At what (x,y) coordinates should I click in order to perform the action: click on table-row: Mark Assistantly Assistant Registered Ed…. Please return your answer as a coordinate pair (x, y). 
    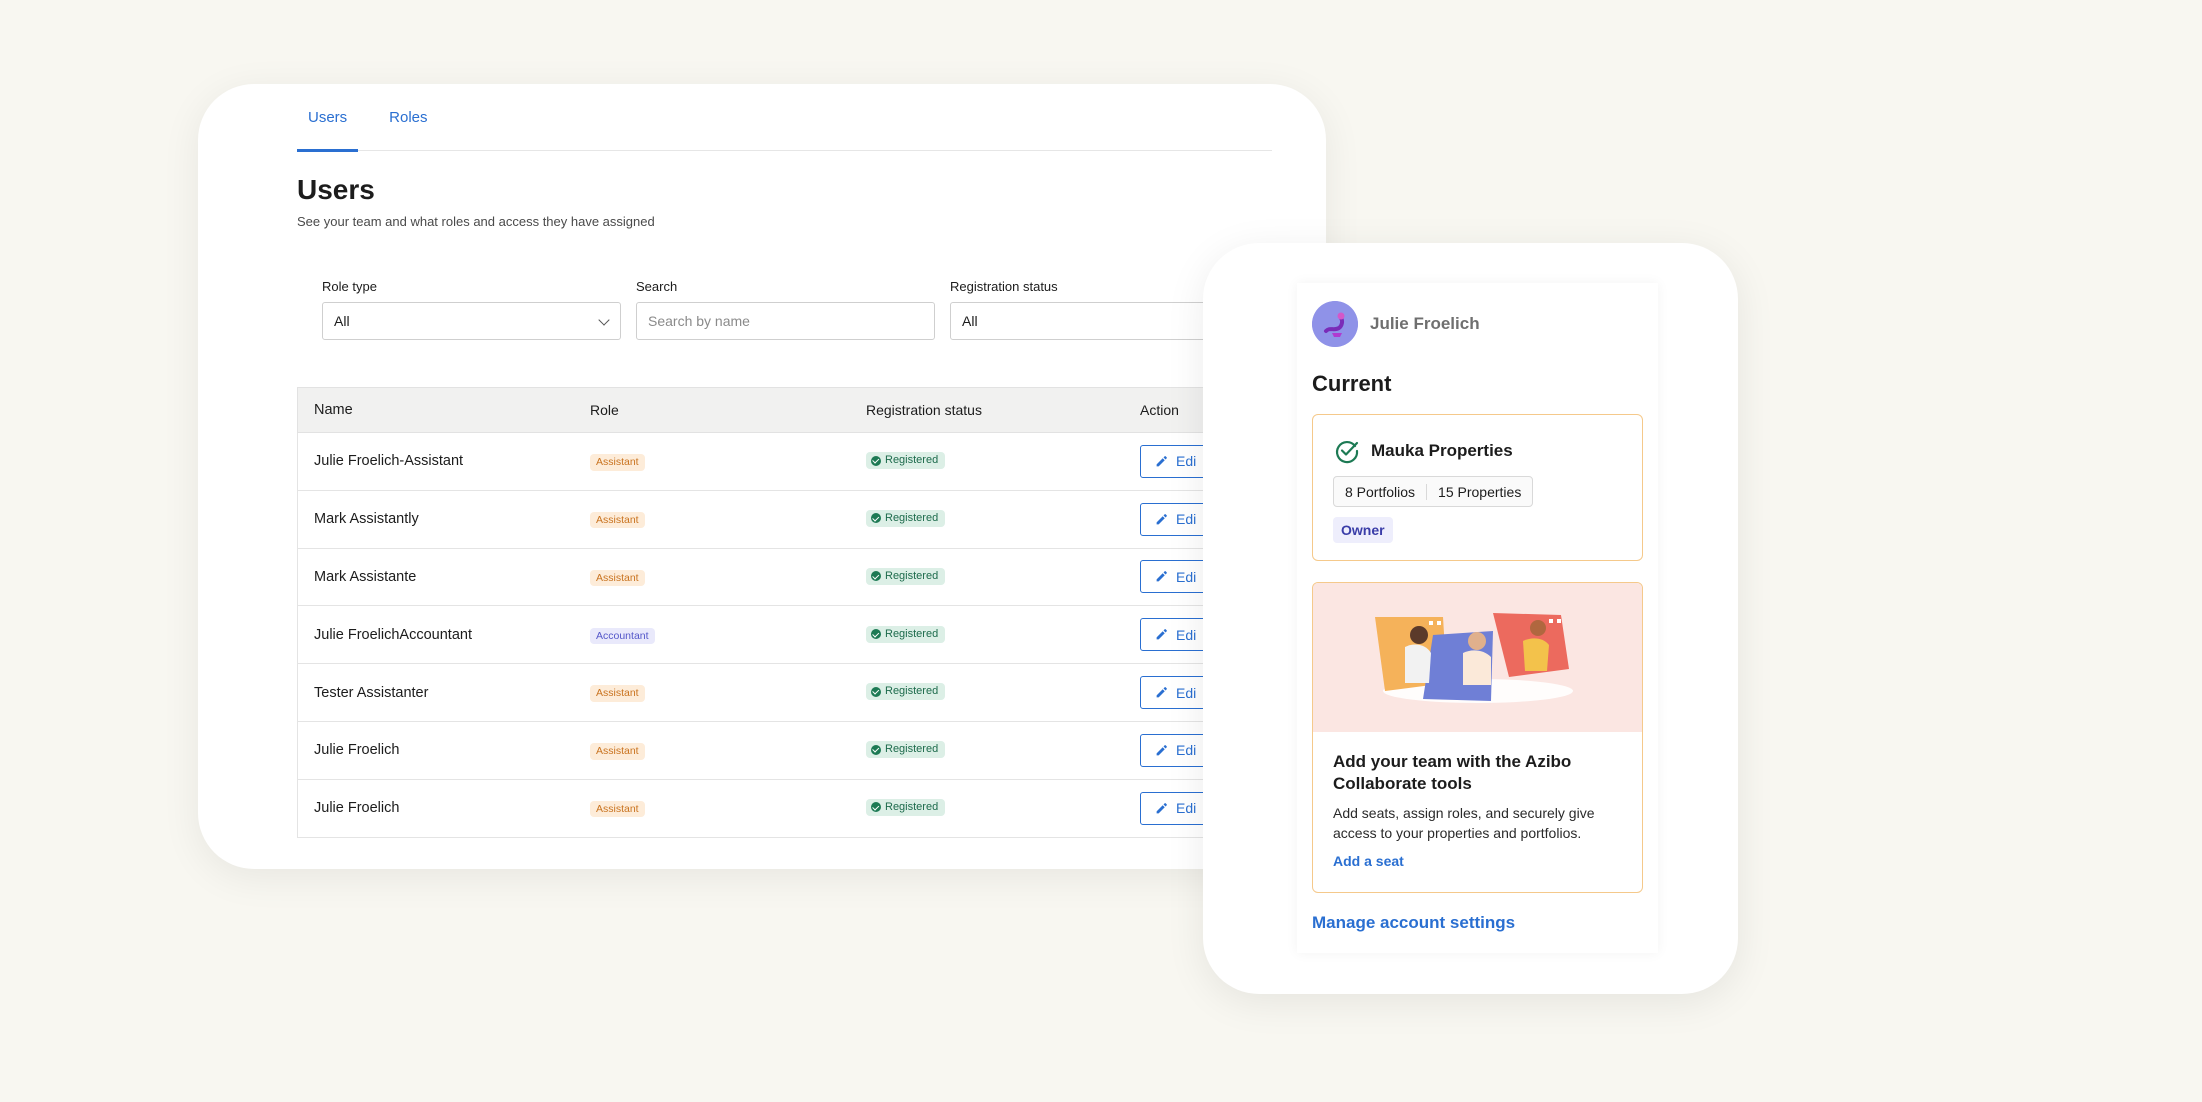
    Looking at the image, I should click on (811, 519).